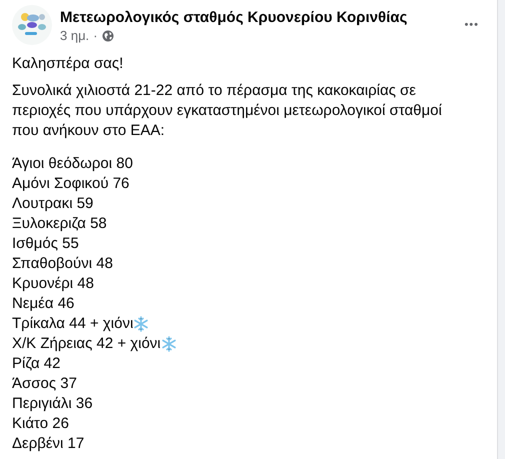 This screenshot has height=459, width=505. Describe the element at coordinates (53, 204) in the screenshot. I see `station-reading: Λουτρακι 59` at that location.